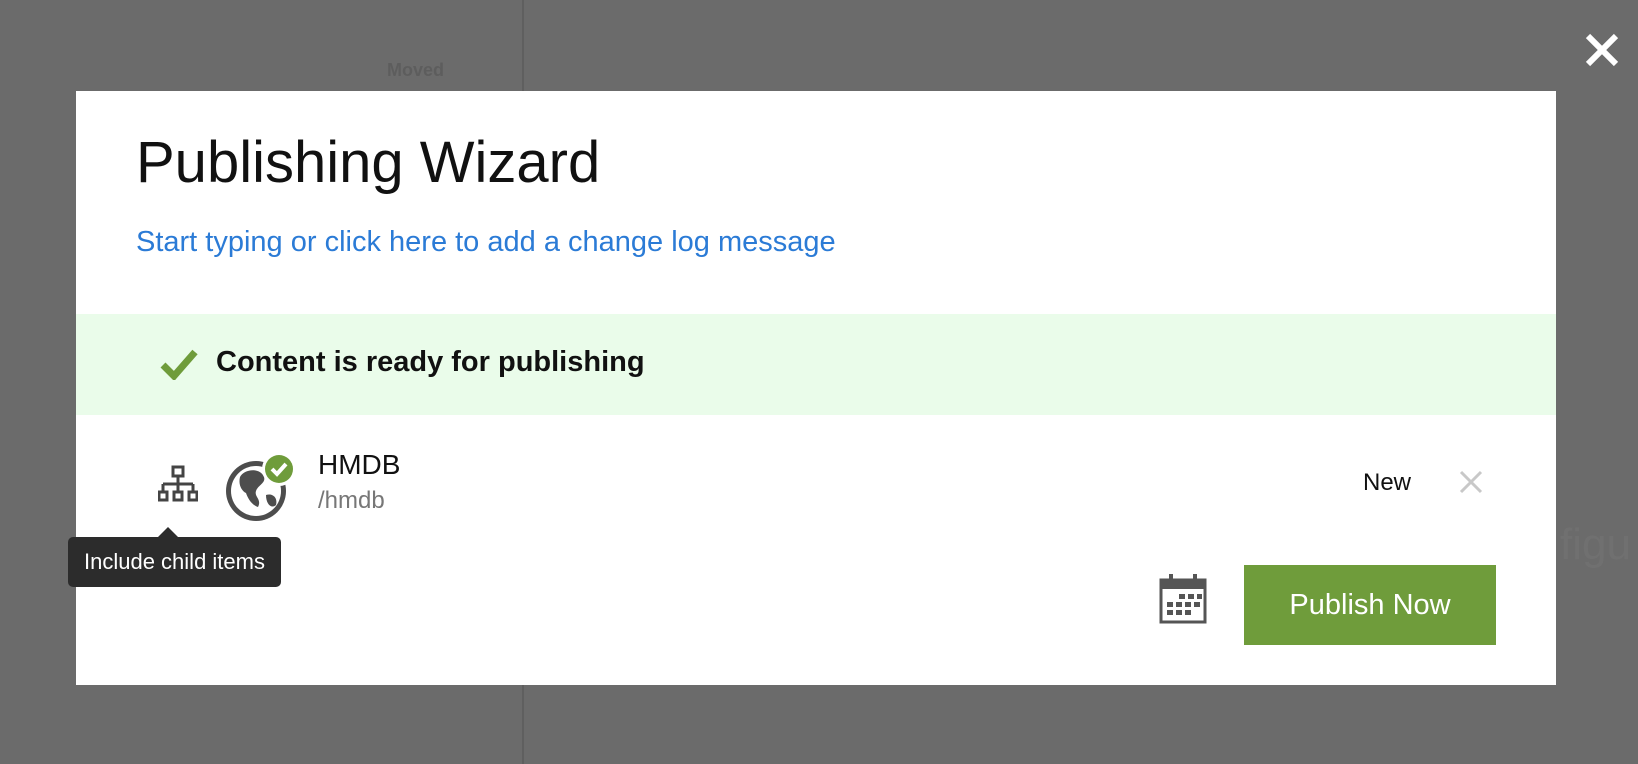 The height and width of the screenshot is (764, 1638). Describe the element at coordinates (168, 532) in the screenshot. I see `tooltip-arrow` at that location.